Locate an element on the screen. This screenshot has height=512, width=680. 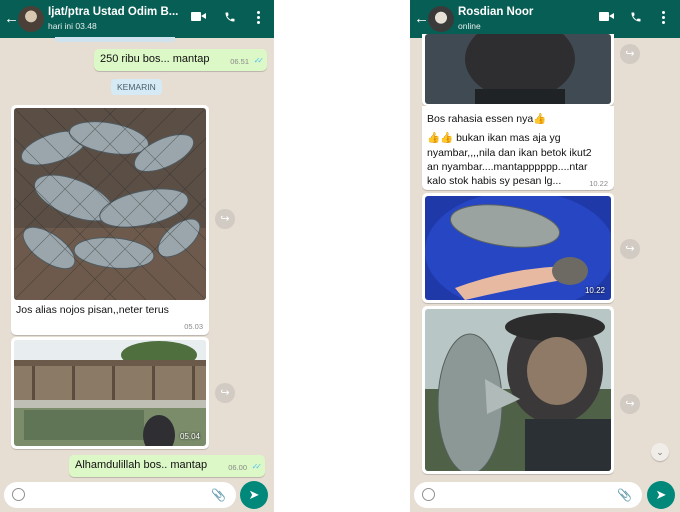
contact-name: Rosdian Noor is located at coordinates (495, 12).